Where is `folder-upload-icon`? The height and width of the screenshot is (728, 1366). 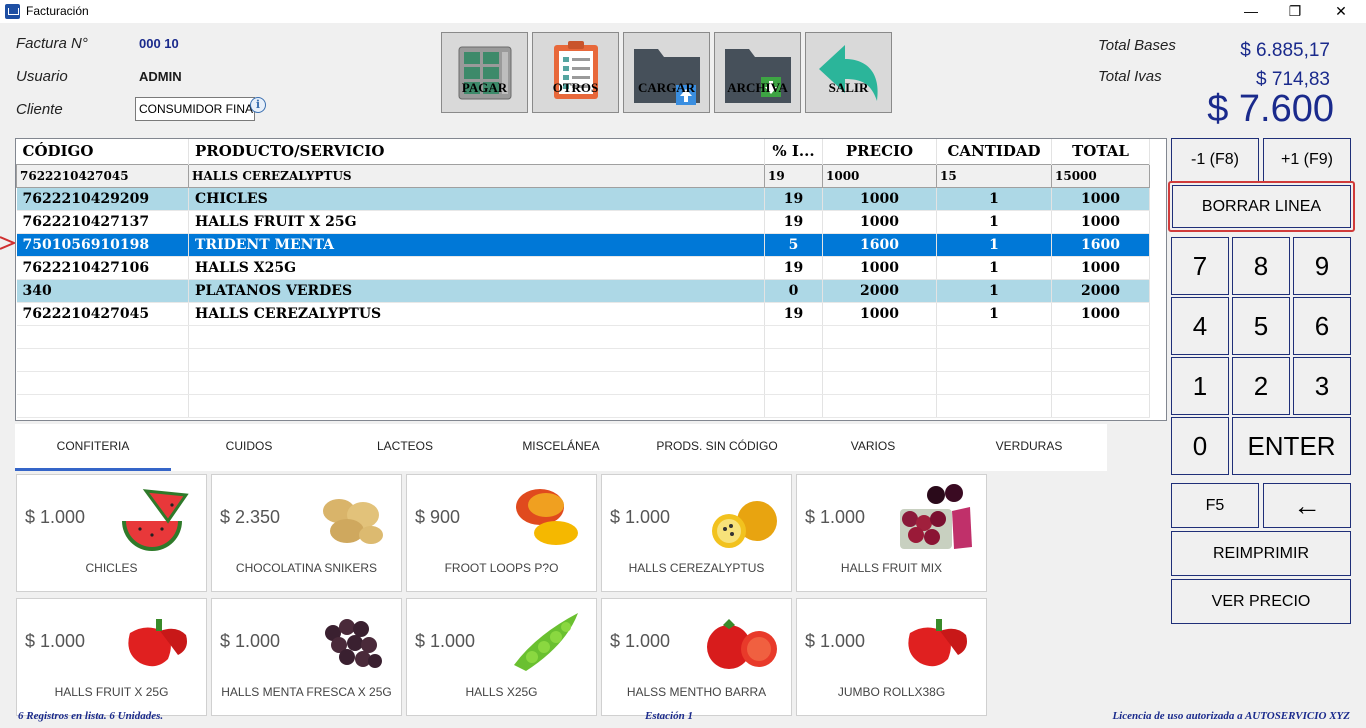 folder-upload-icon is located at coordinates (667, 77).